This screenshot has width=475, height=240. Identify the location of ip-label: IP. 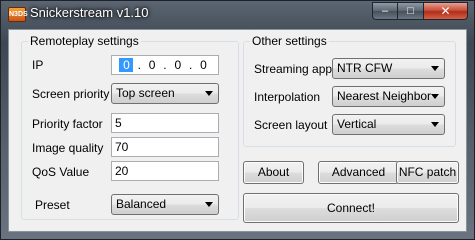
(38, 65).